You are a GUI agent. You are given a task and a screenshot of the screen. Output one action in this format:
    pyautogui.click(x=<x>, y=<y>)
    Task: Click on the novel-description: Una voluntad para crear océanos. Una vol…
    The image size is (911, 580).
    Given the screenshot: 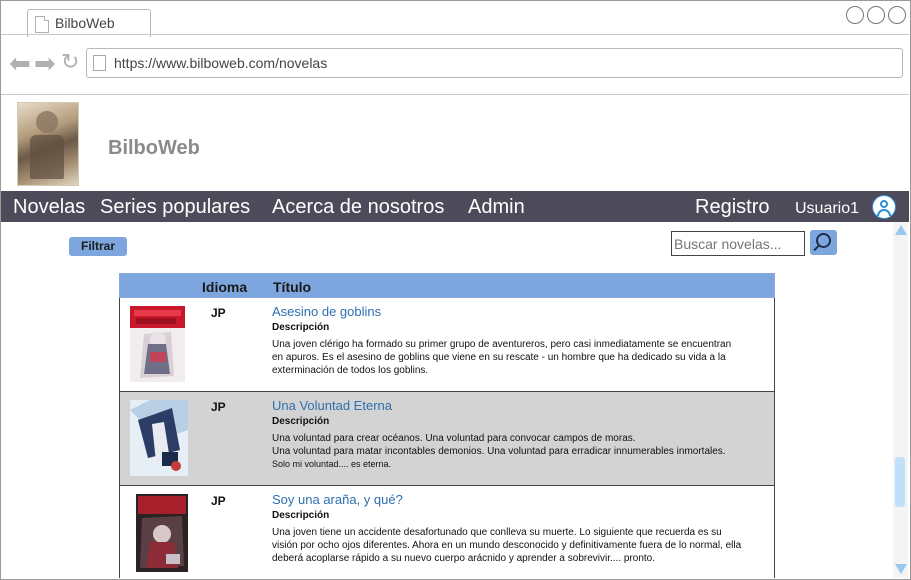 What is the action you would take?
    pyautogui.click(x=502, y=451)
    